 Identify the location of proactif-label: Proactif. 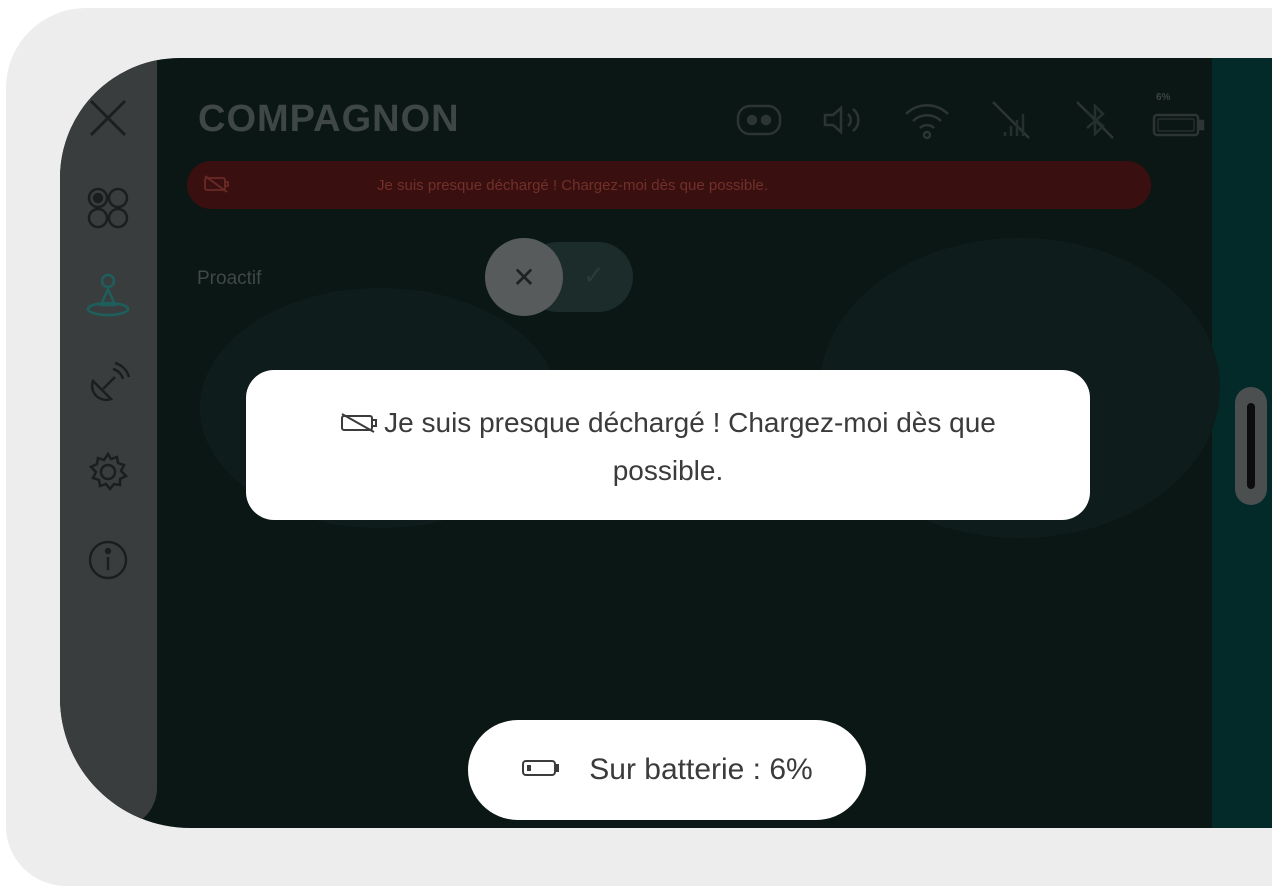
(229, 278).